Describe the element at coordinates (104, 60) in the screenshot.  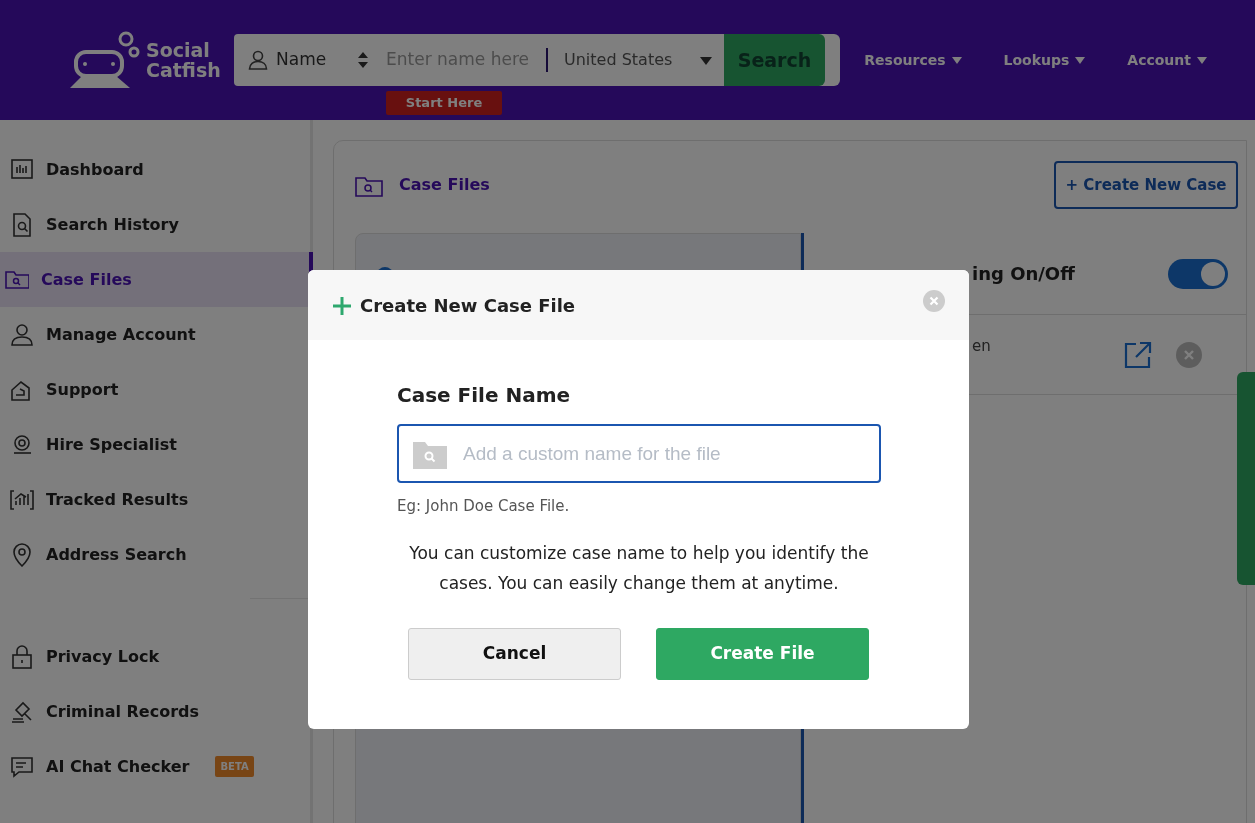
I see `catfish-logo-icon` at that location.